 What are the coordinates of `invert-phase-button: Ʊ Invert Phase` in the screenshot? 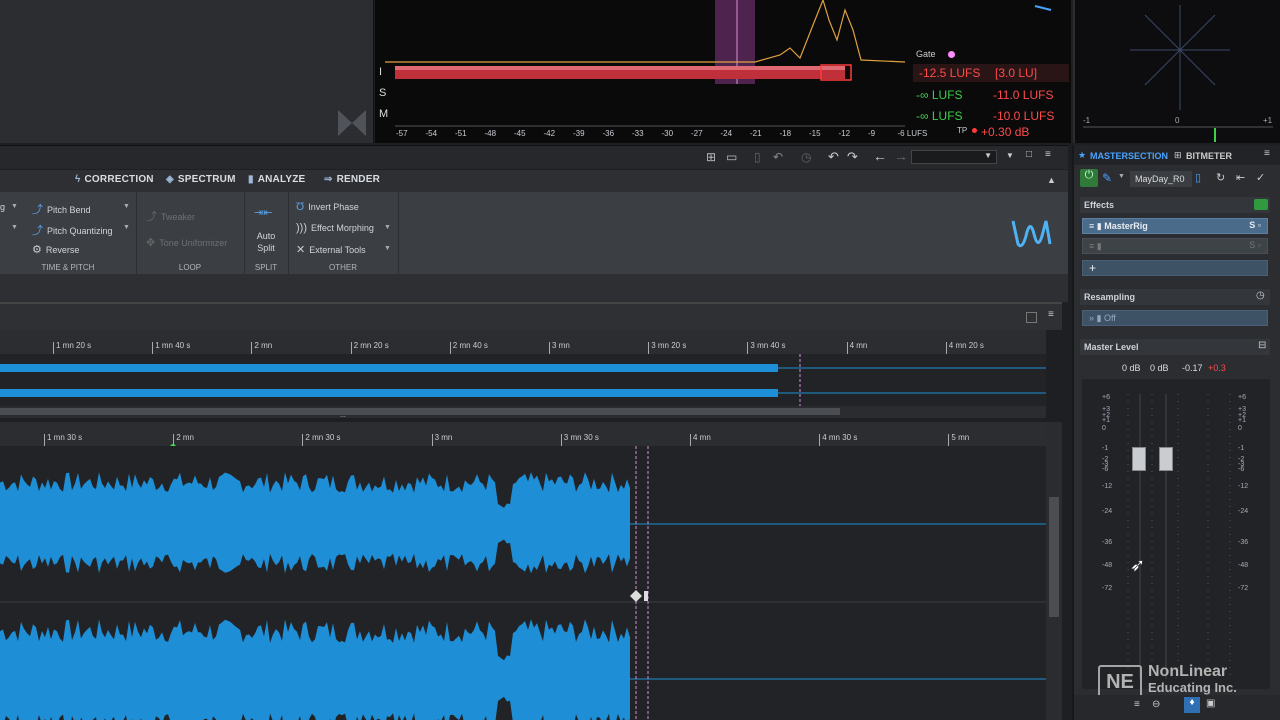 It's located at (327, 207).